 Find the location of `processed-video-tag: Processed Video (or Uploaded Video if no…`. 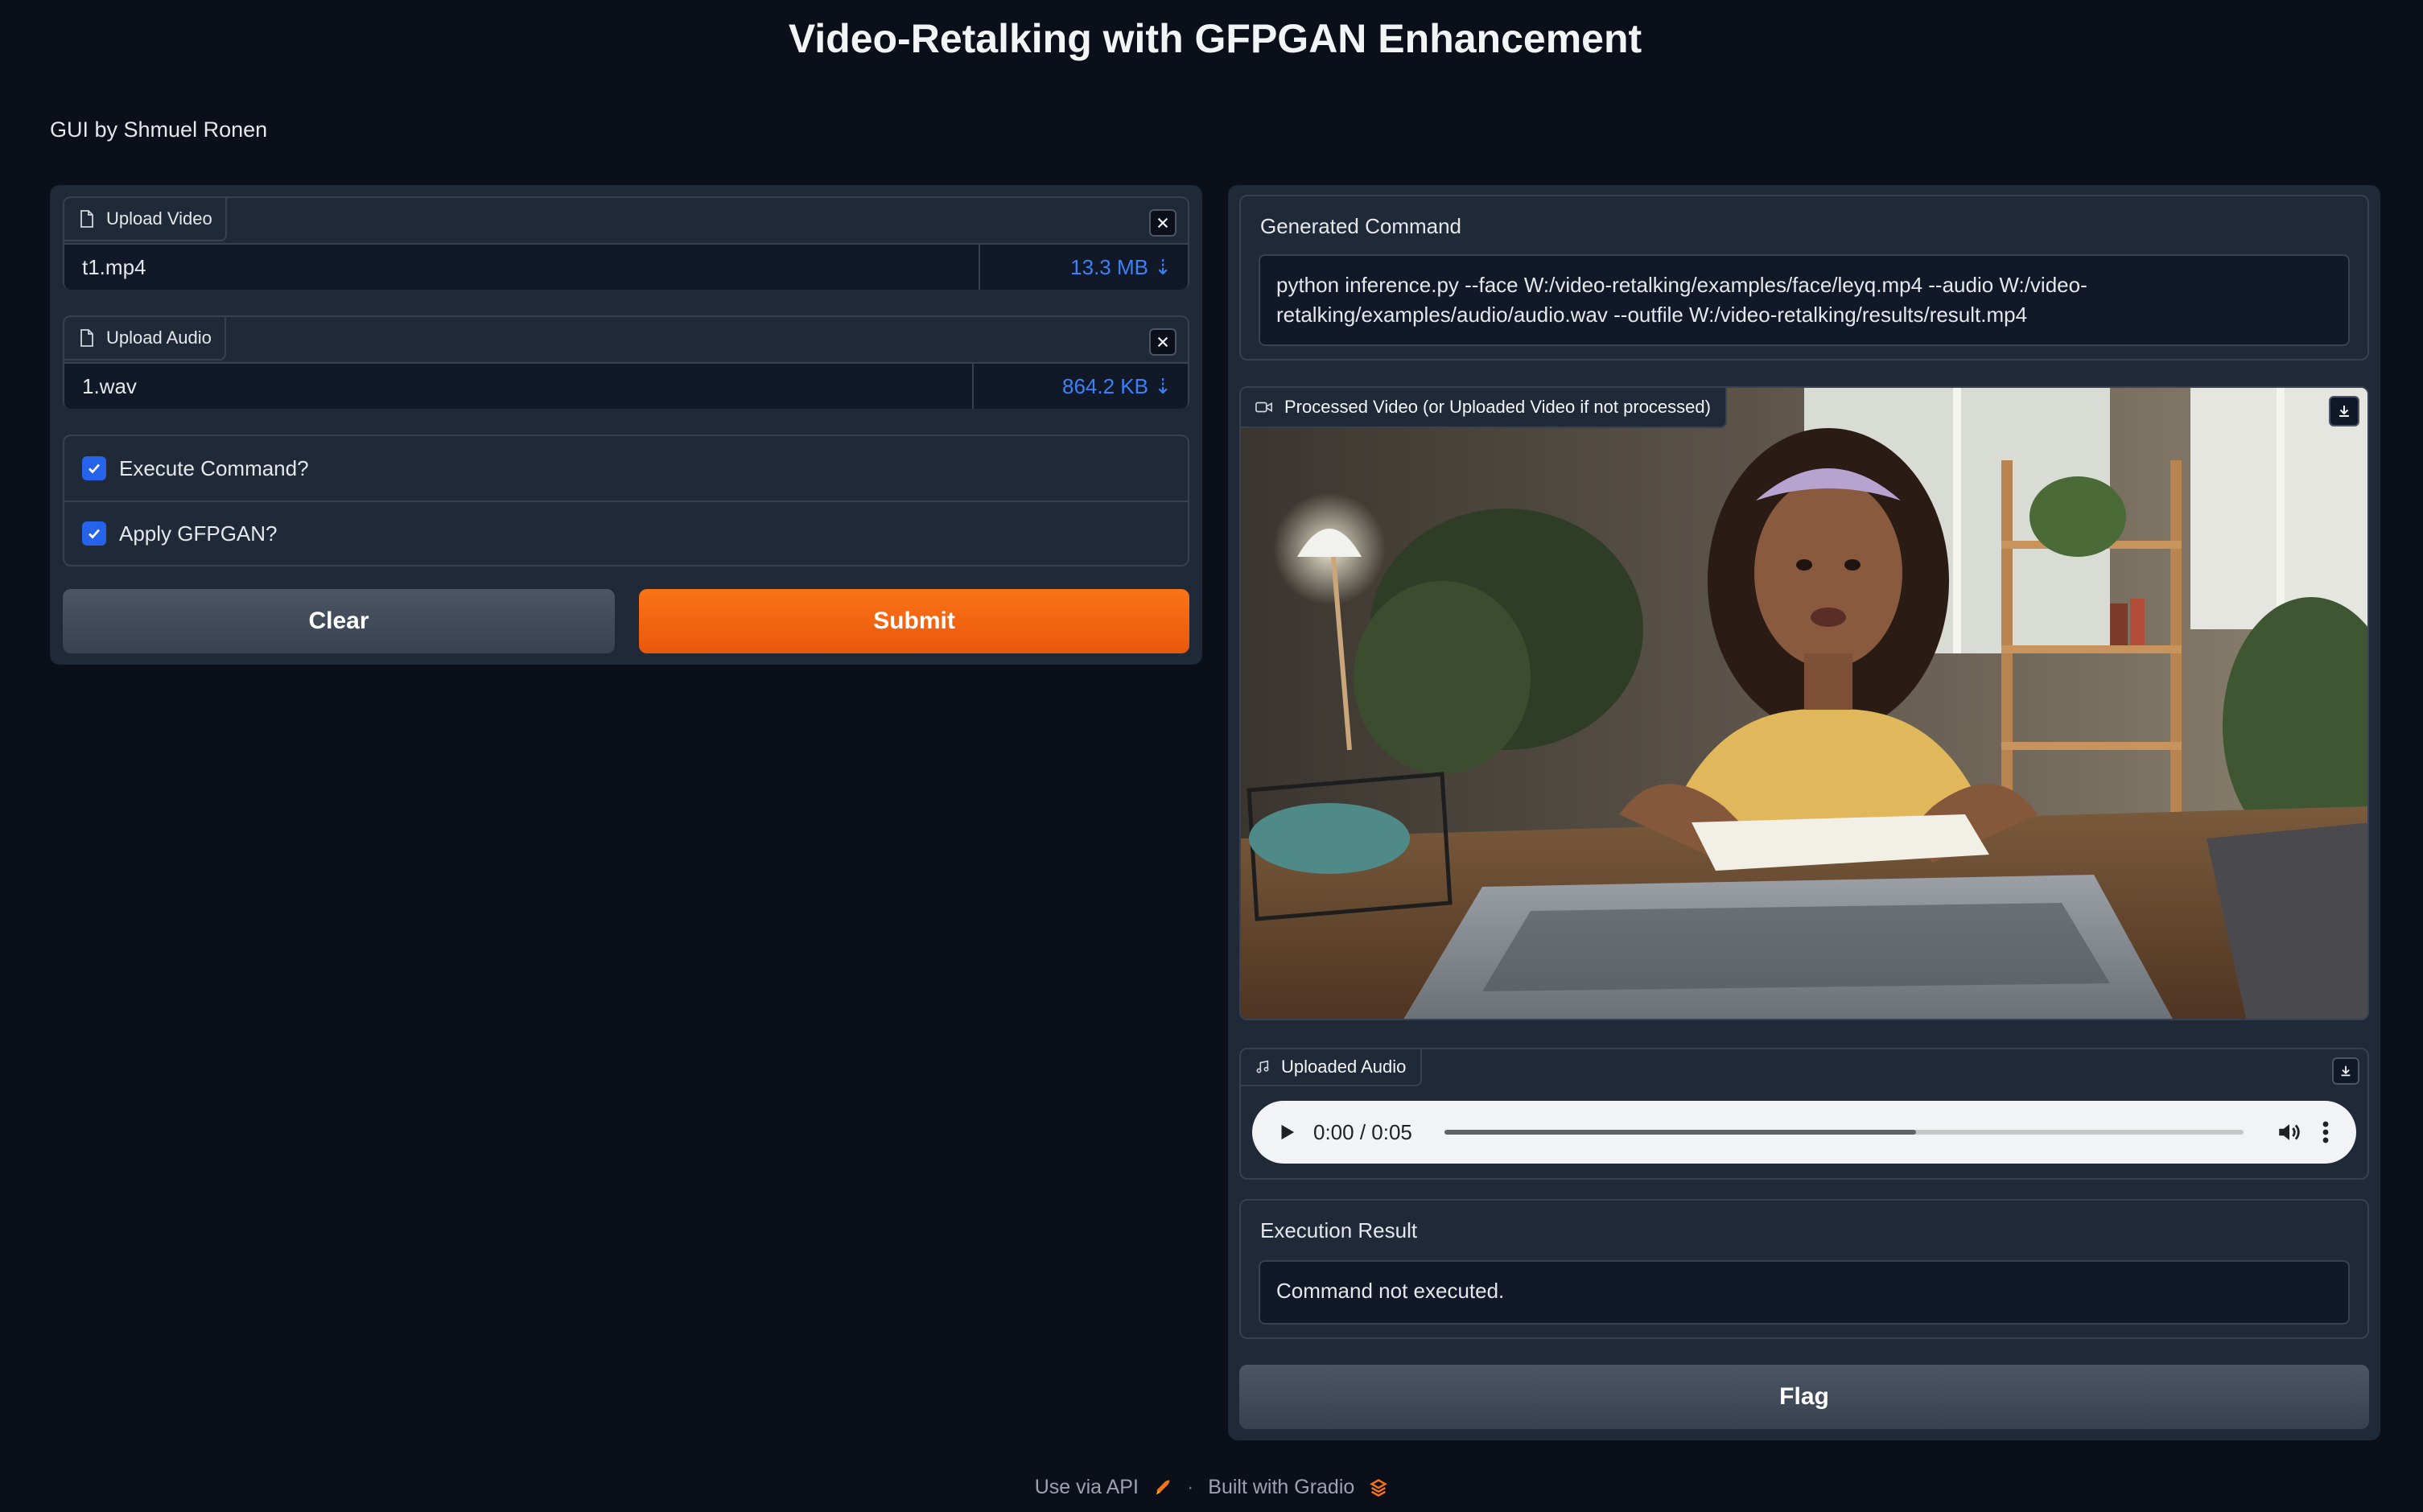

processed-video-tag: Processed Video (or Uploaded Video if no… is located at coordinates (1484, 408).